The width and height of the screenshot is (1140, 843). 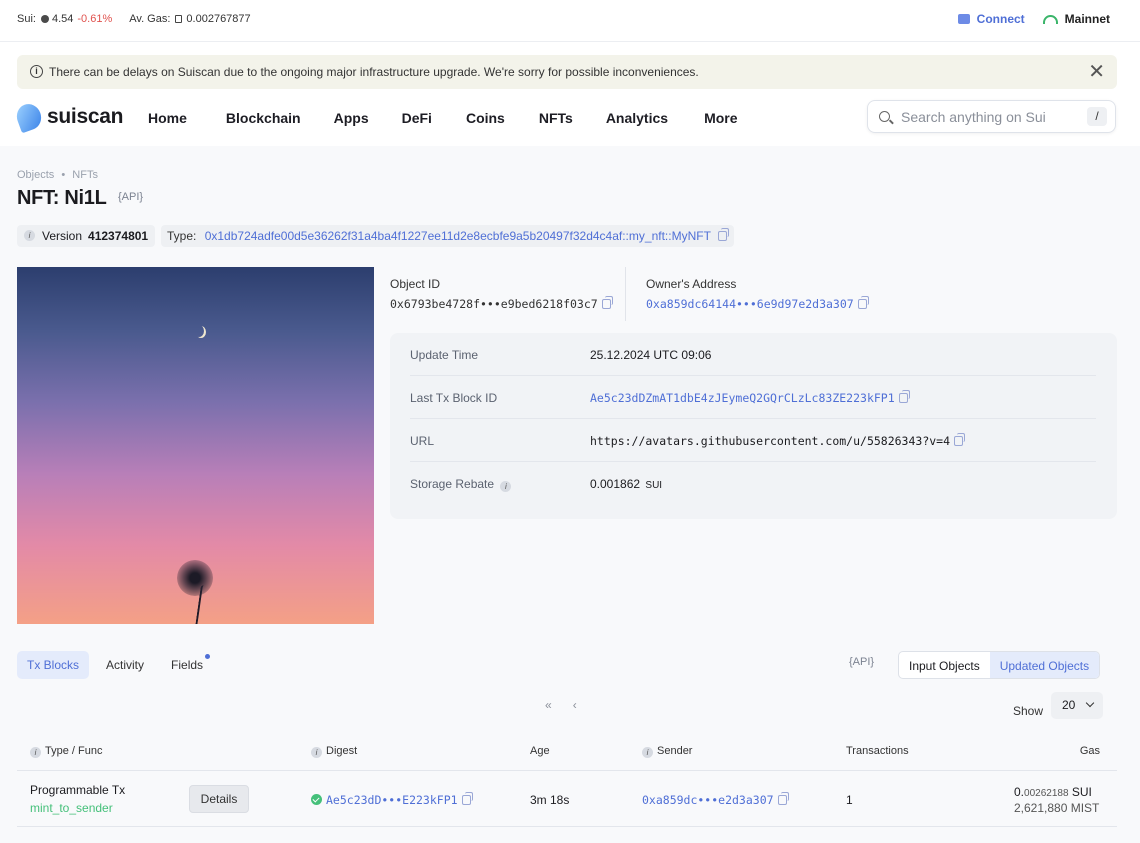 What do you see at coordinates (1090, 703) in the screenshot?
I see `chevron-down-icon` at bounding box center [1090, 703].